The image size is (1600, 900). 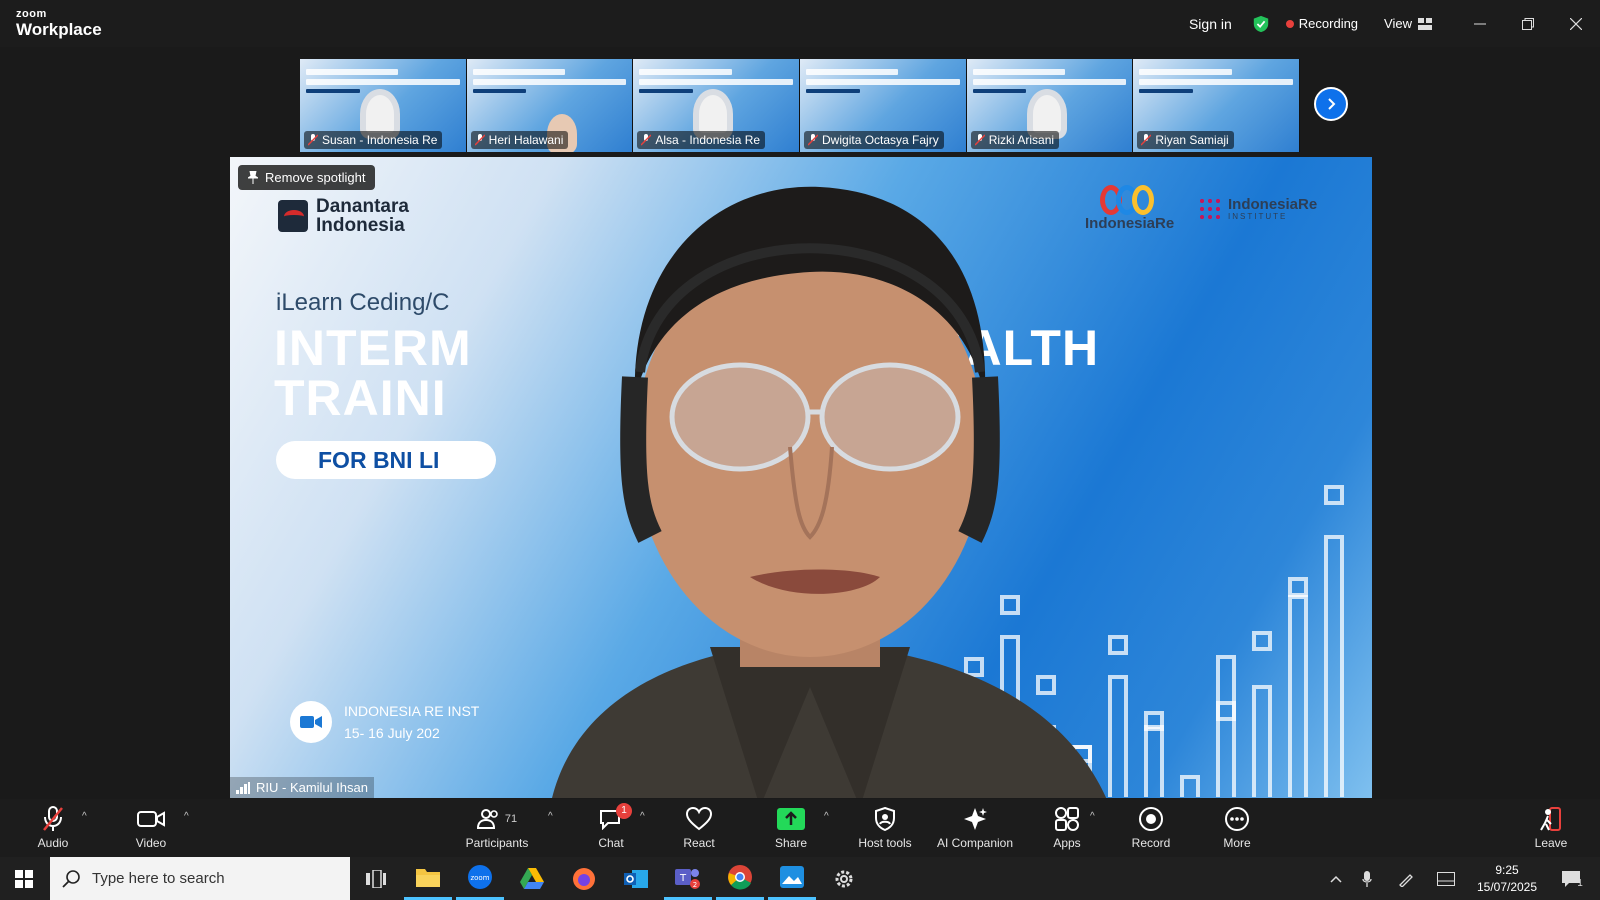 I want to click on danantara-line1: Danantara, so click(x=362, y=206).